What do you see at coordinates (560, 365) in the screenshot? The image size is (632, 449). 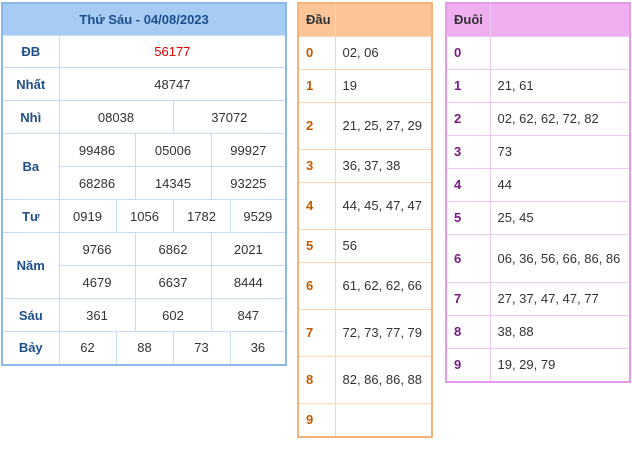 I see `duoi-values: 19, 29, 79` at bounding box center [560, 365].